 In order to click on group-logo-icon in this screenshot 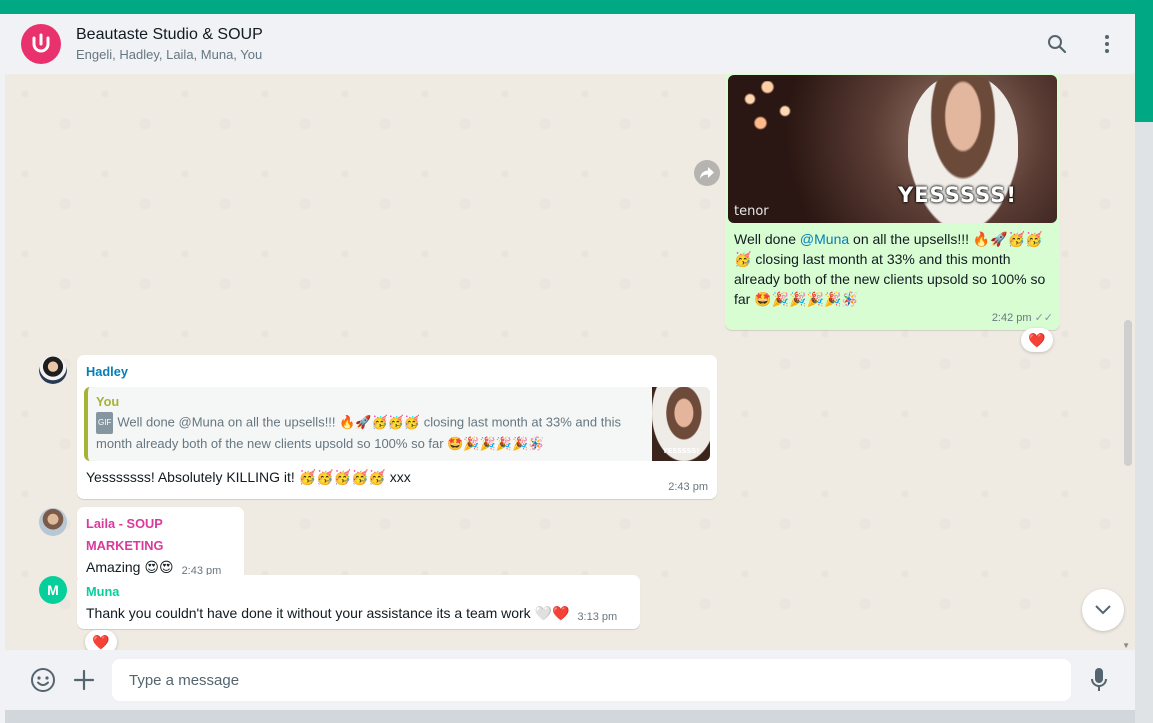, I will do `click(41, 44)`.